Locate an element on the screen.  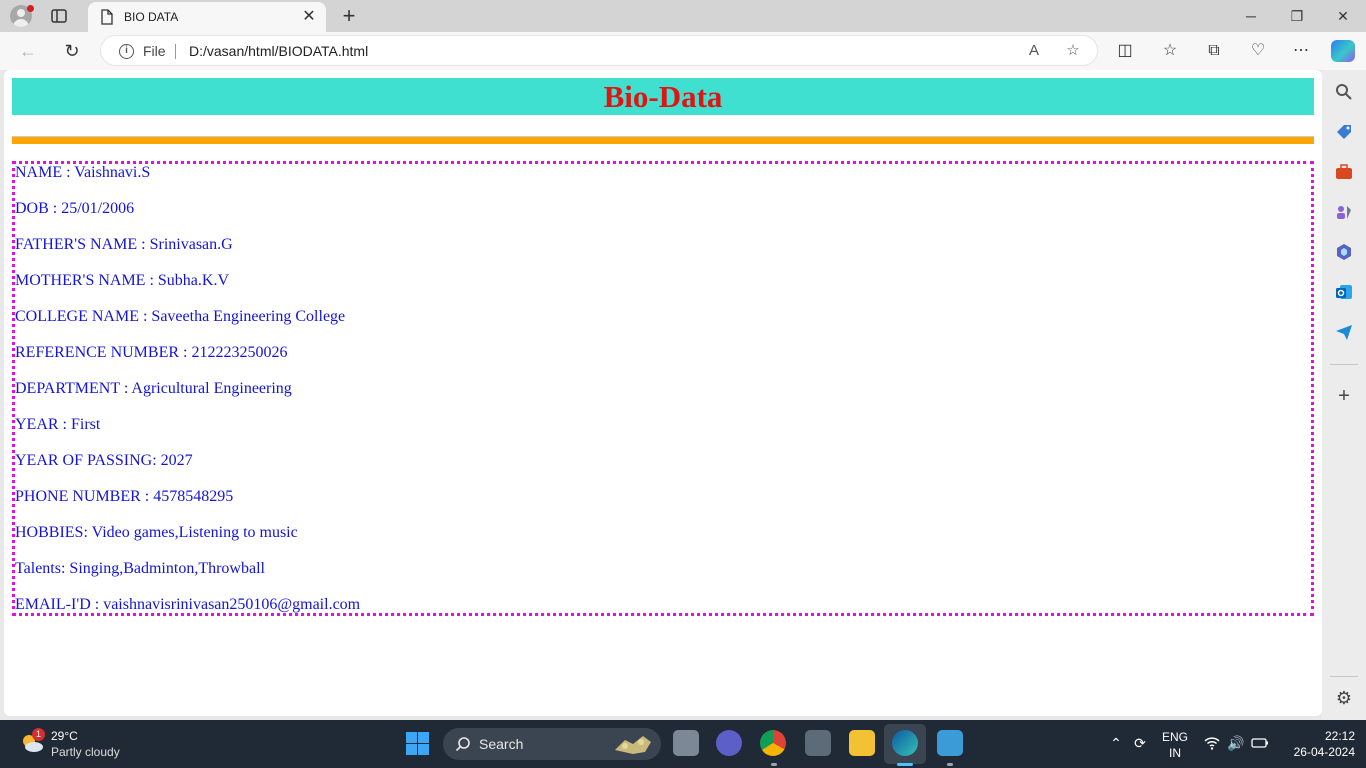
notepad-running-indicator is located at coordinates (950, 764).